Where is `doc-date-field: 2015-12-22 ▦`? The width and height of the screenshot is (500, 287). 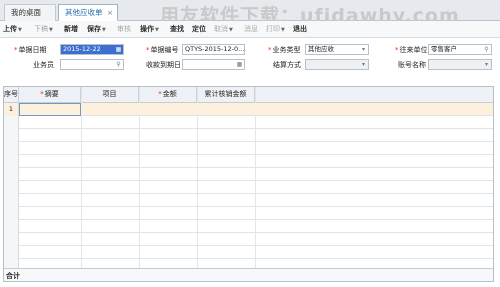 doc-date-field: 2015-12-22 ▦ is located at coordinates (92, 49).